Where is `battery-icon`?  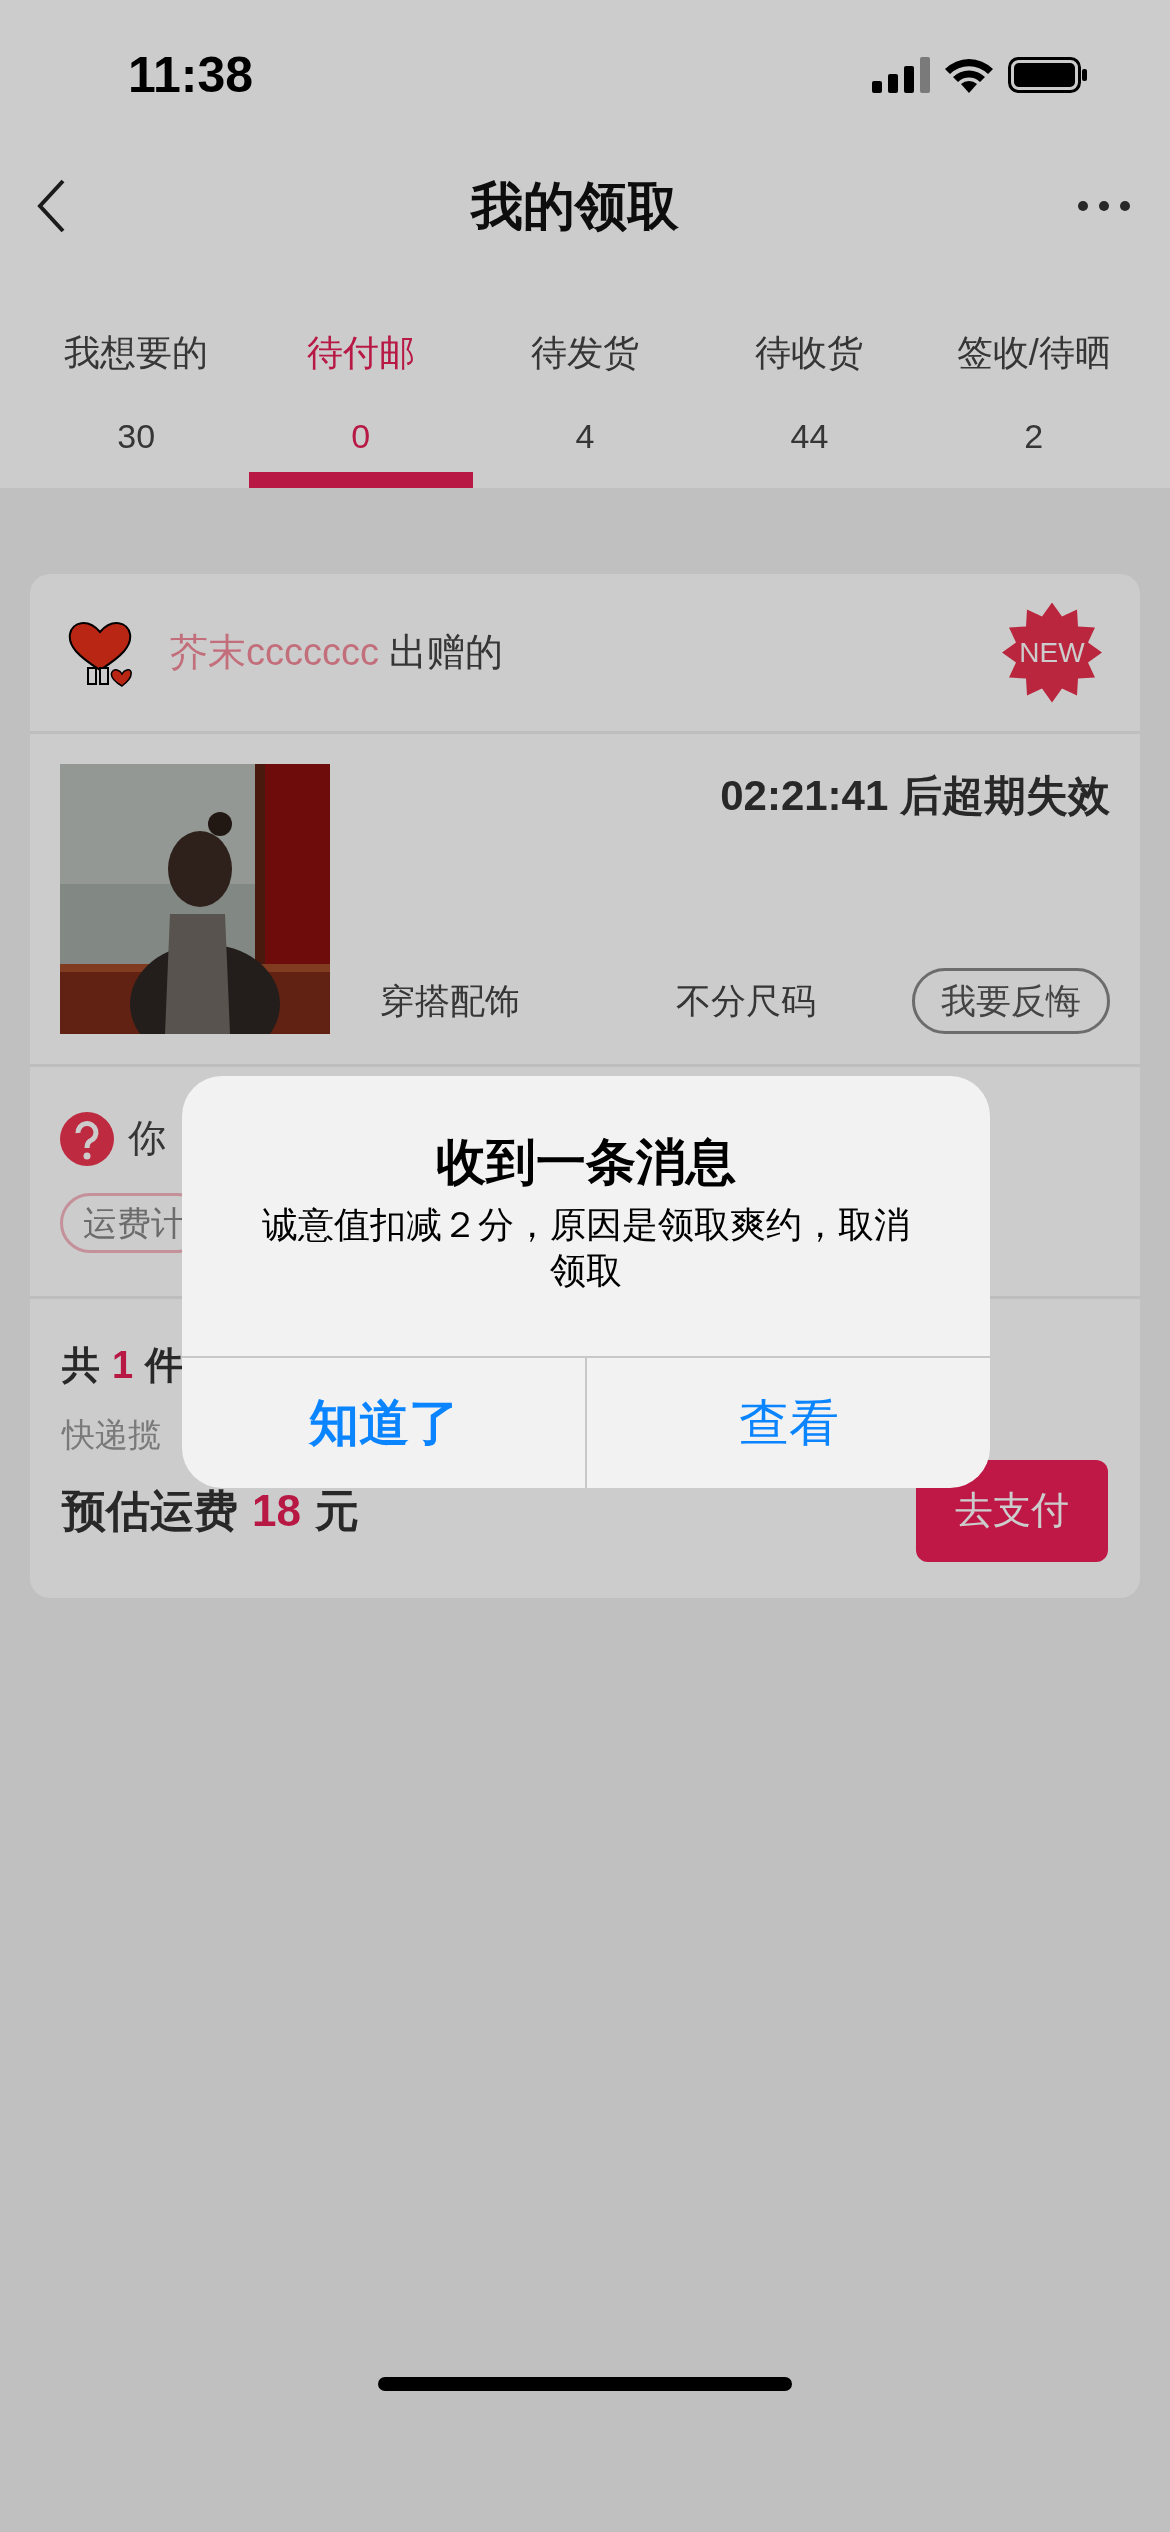
battery-icon is located at coordinates (1048, 75).